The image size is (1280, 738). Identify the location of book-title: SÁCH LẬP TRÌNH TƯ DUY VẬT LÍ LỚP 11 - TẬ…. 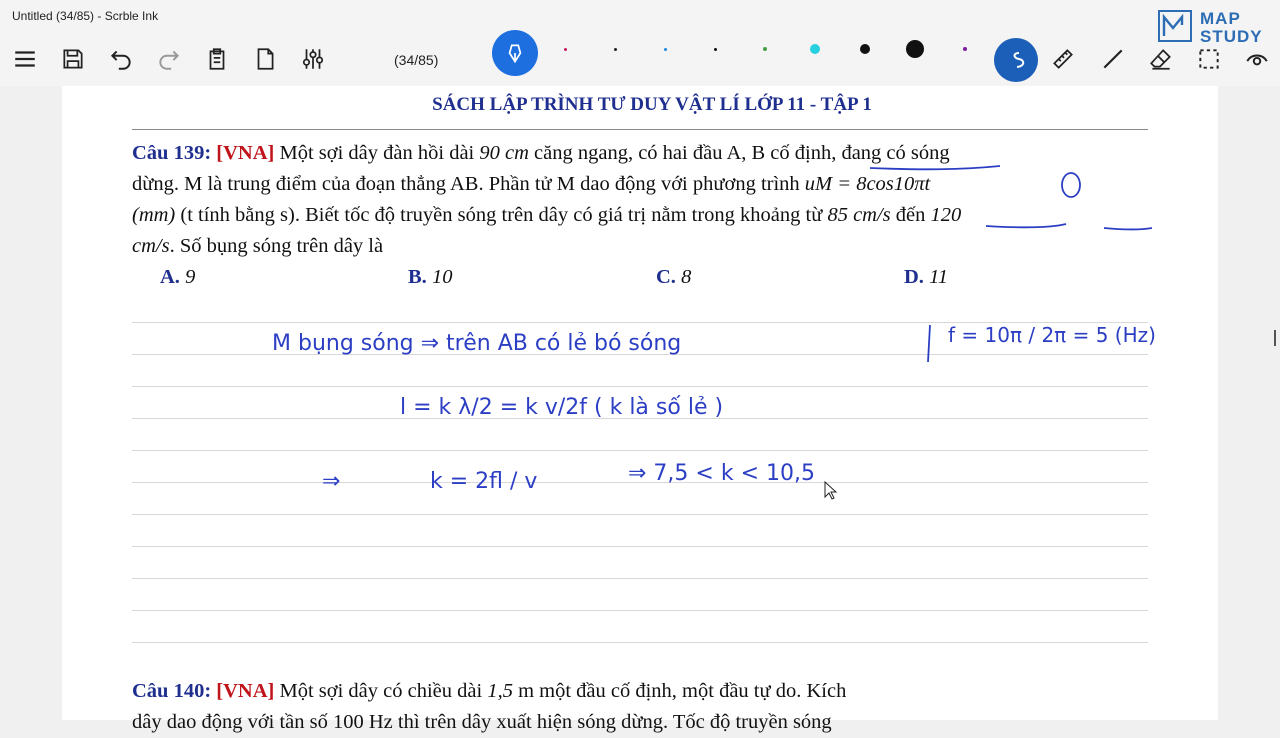
(652, 104).